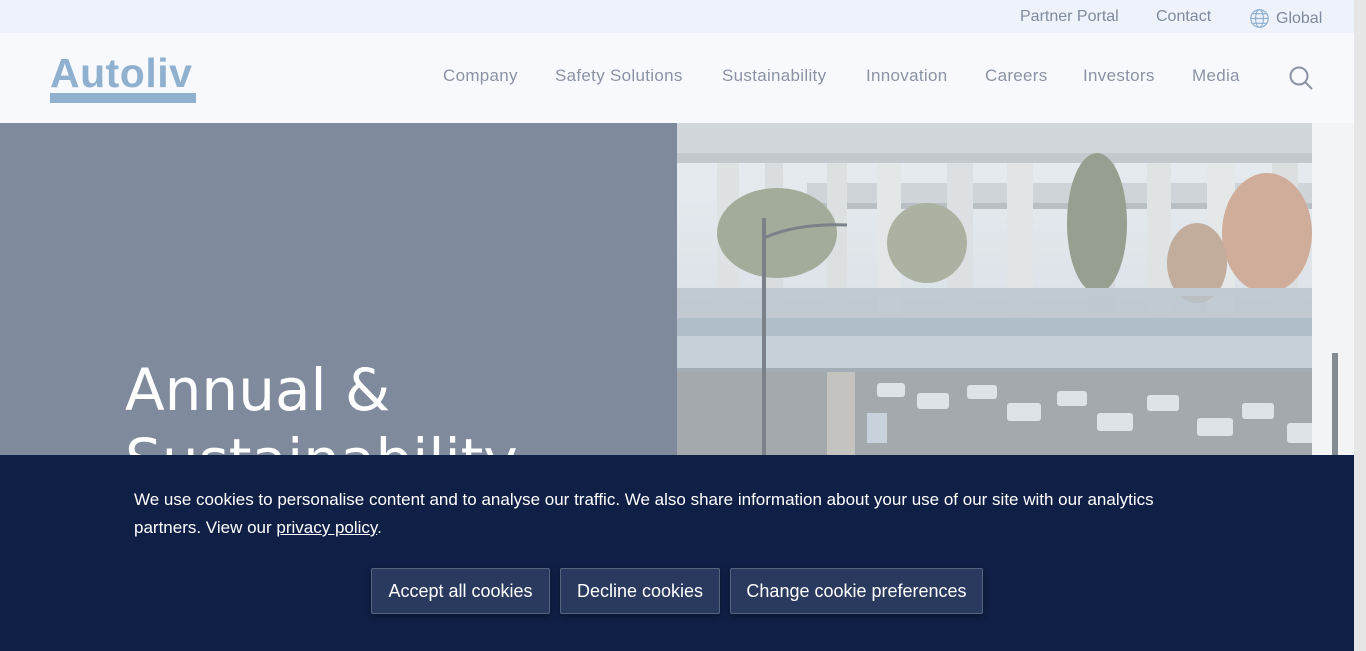 This screenshot has width=1366, height=651. I want to click on nav-item-safety-solutions: Safety Solutions, so click(619, 76).